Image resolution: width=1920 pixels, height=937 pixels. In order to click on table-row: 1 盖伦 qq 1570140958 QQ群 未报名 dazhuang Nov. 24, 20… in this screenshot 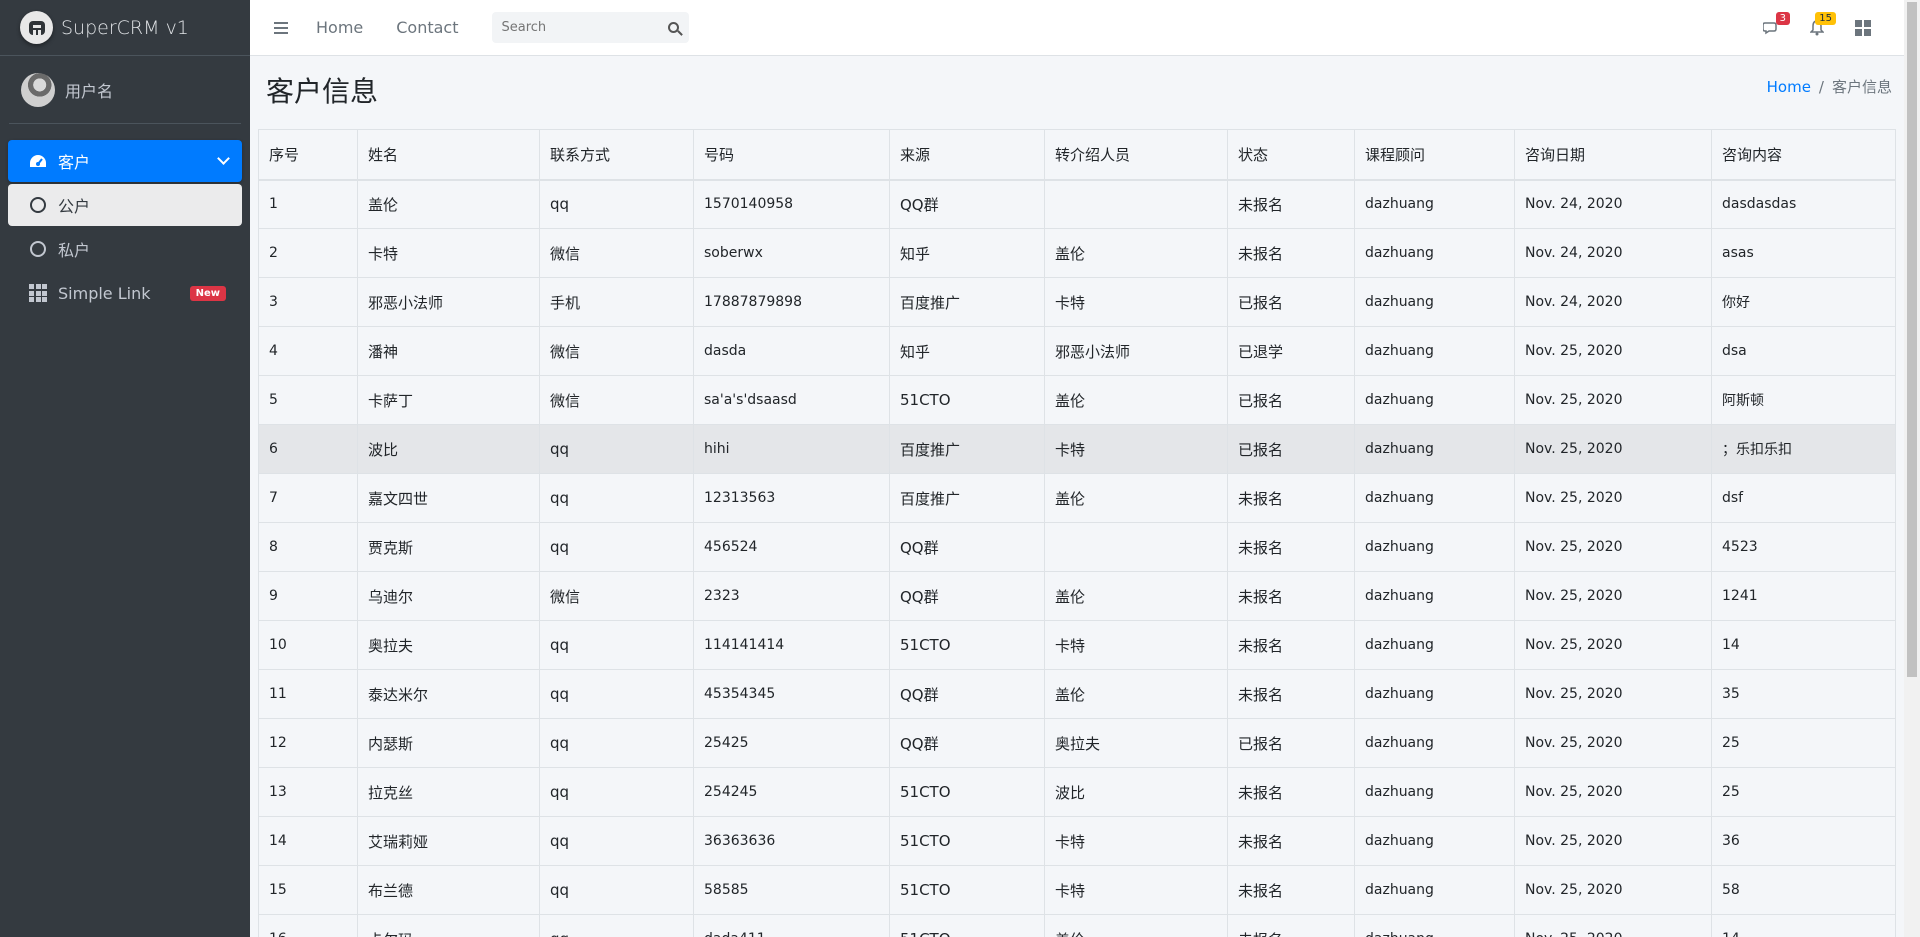, I will do `click(1077, 204)`.